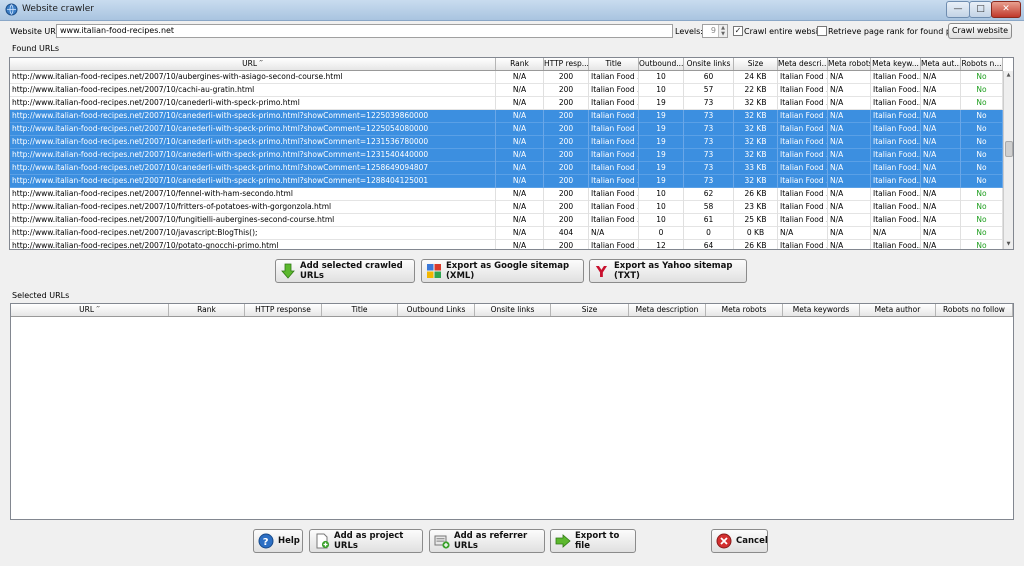  I want to click on found-urls-scrollbar: ▲ ▼, so click(1008, 160).